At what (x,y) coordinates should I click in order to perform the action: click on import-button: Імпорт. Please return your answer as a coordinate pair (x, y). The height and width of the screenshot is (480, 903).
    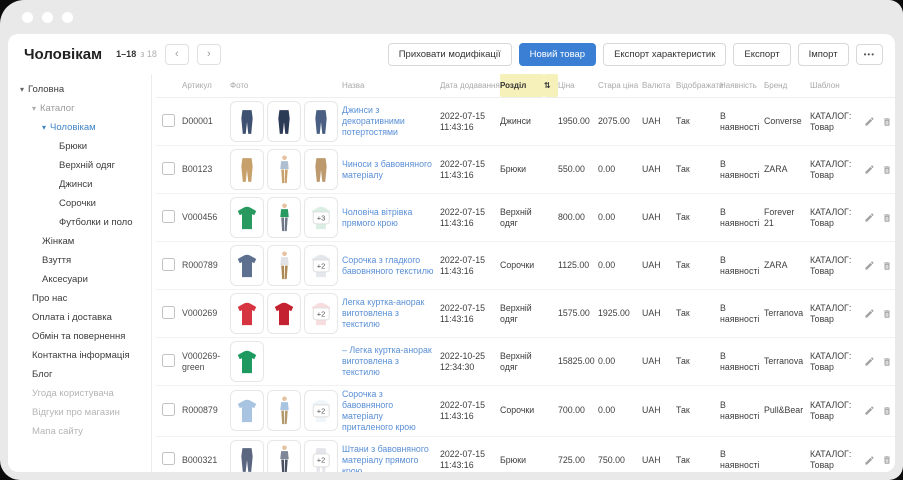
    Looking at the image, I should click on (823, 54).